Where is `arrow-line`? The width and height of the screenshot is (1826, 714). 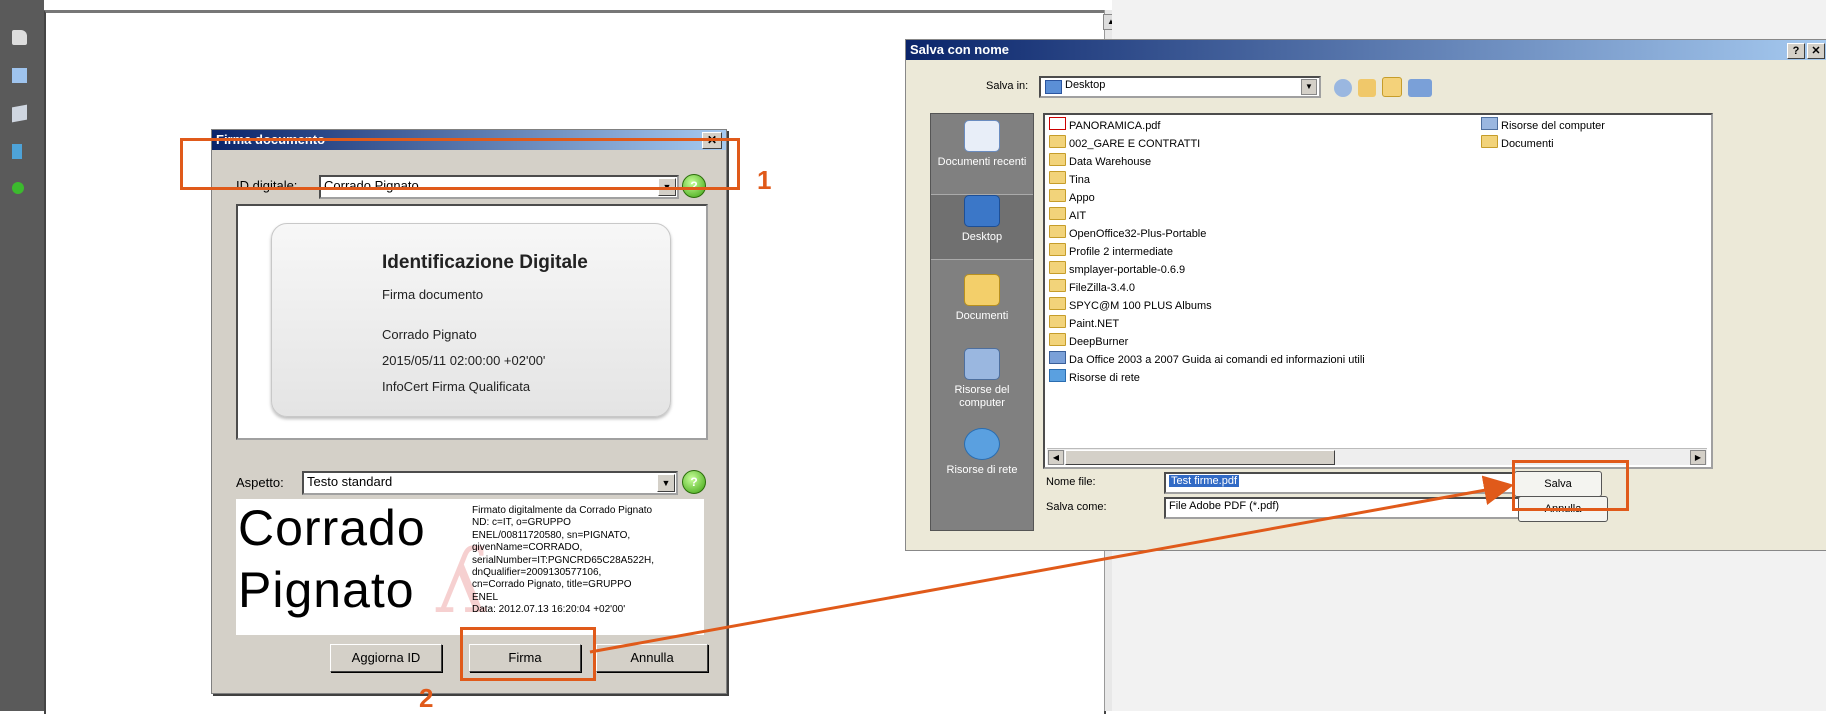 arrow-line is located at coordinates (1051, 564).